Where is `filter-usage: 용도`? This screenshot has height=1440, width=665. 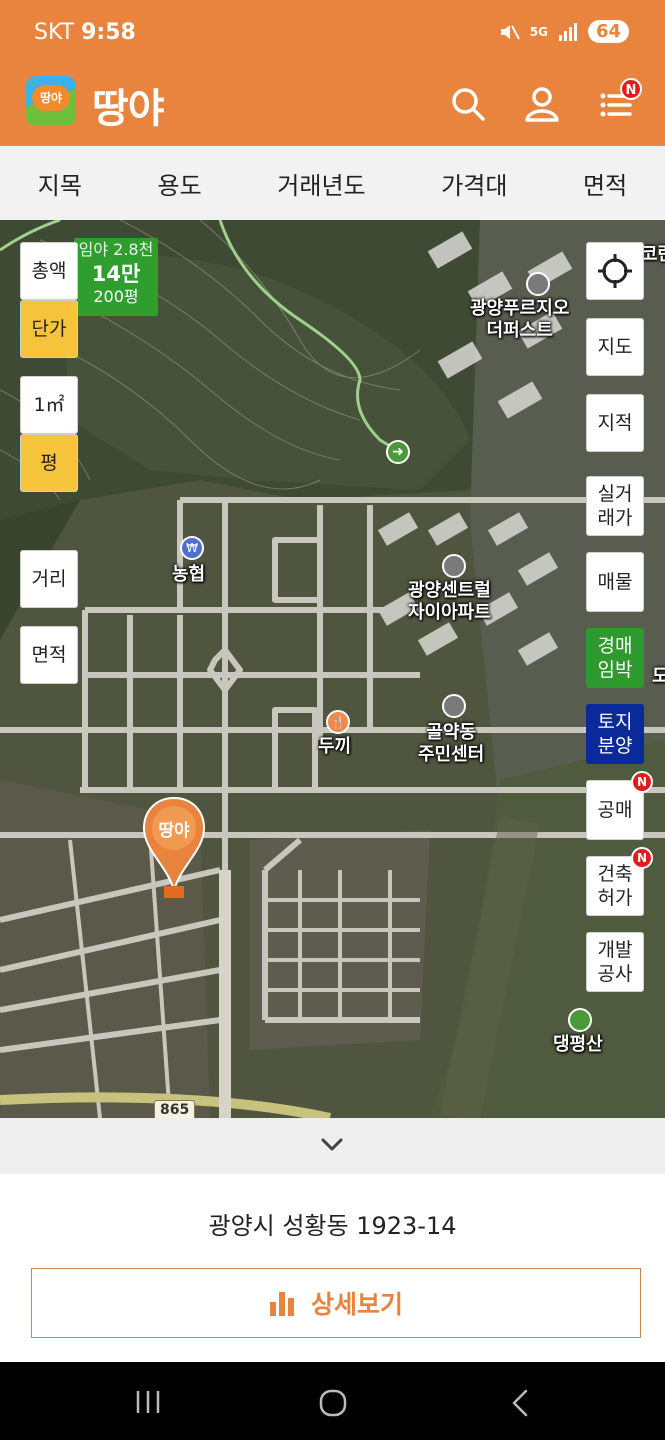
filter-usage: 용도 is located at coordinates (180, 183).